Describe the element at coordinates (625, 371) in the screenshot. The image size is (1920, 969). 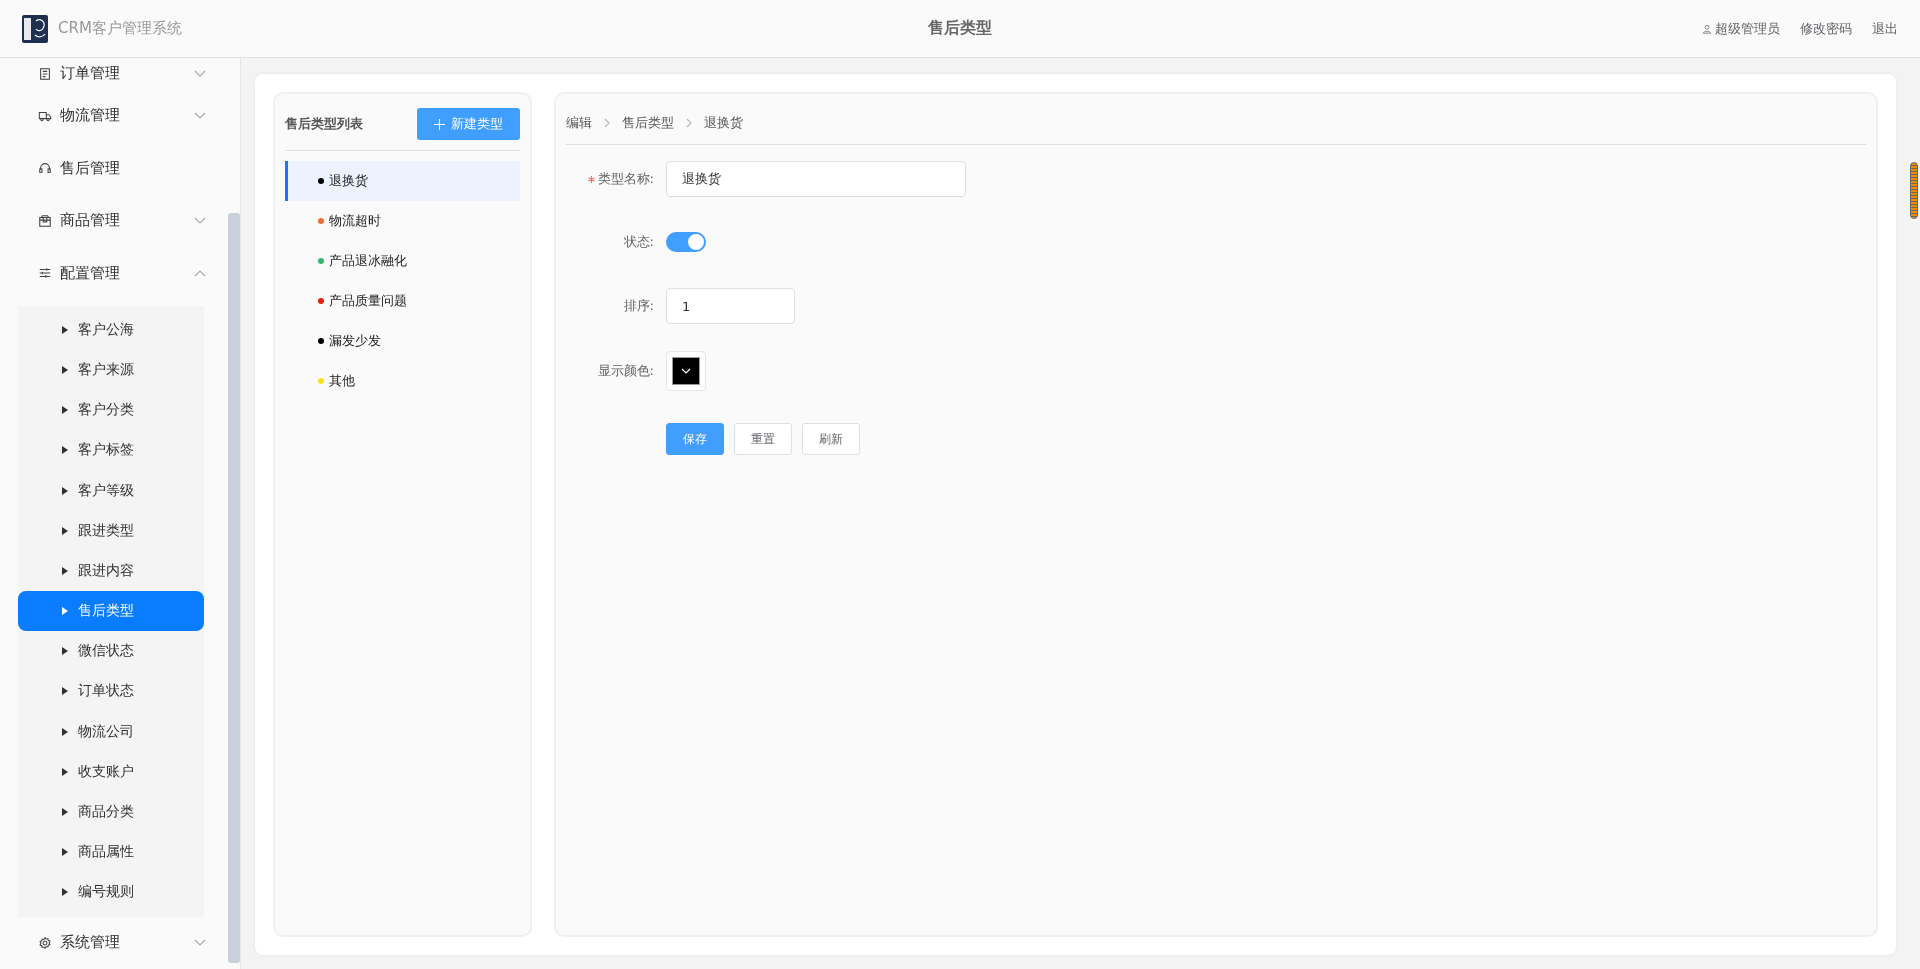
I see `field-label: 显示颜色:` at that location.